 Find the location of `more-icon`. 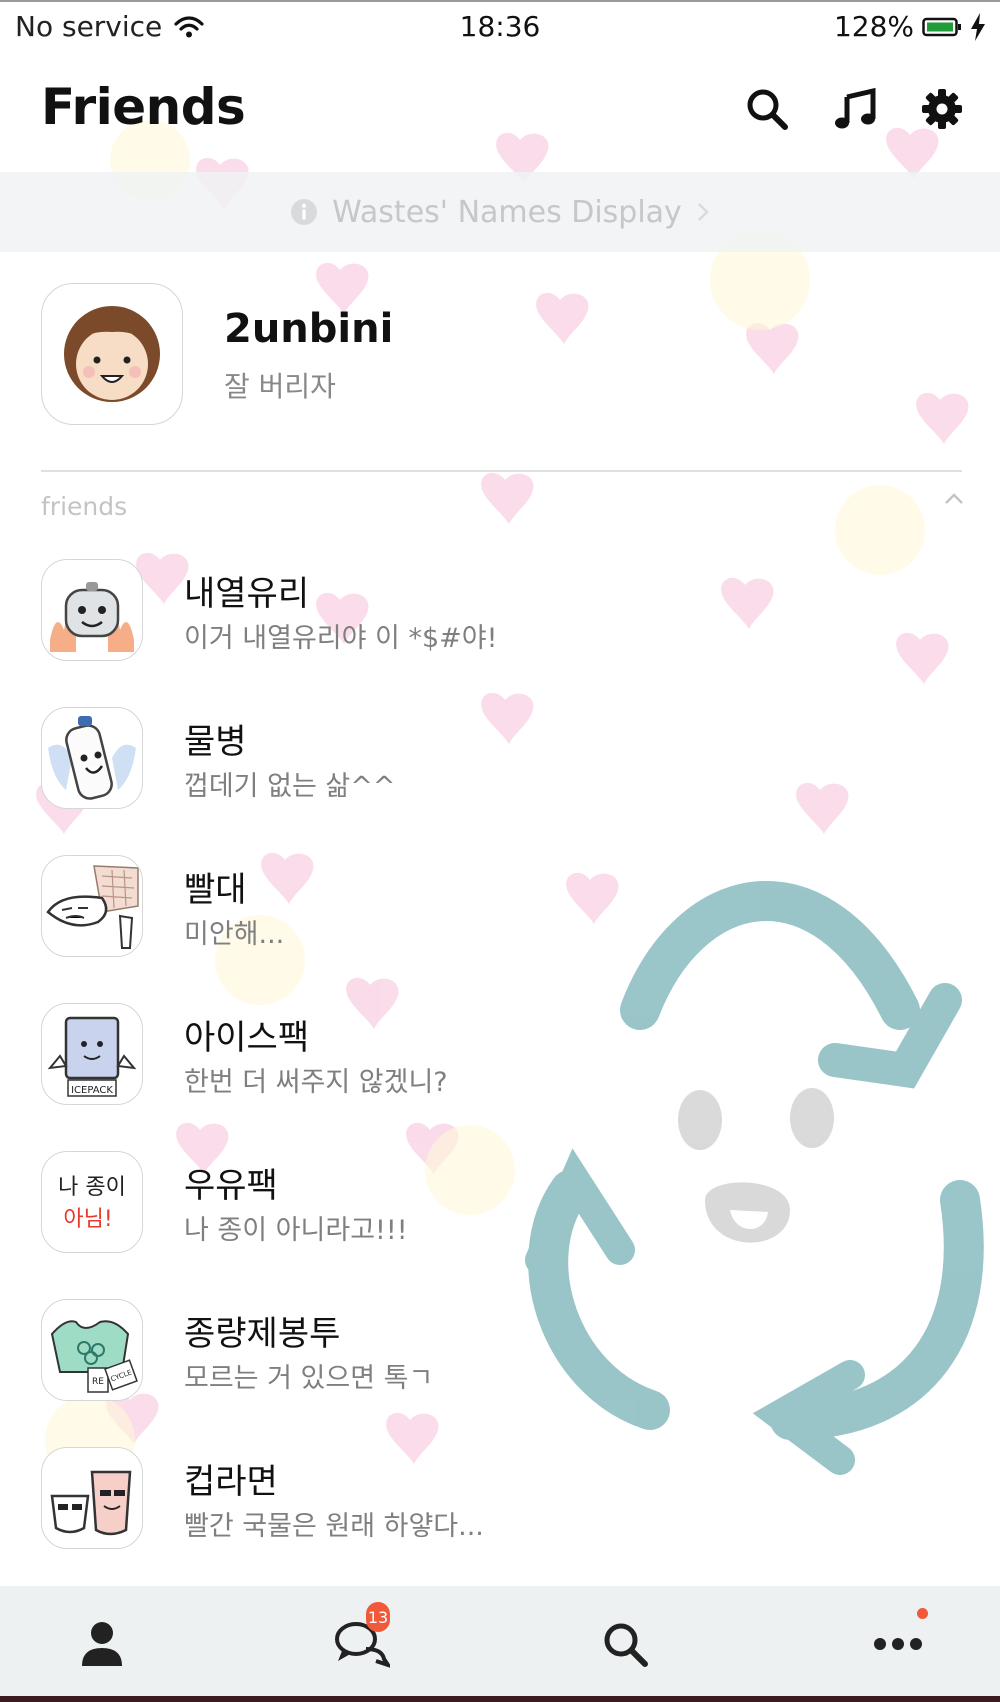

more-icon is located at coordinates (898, 1644).